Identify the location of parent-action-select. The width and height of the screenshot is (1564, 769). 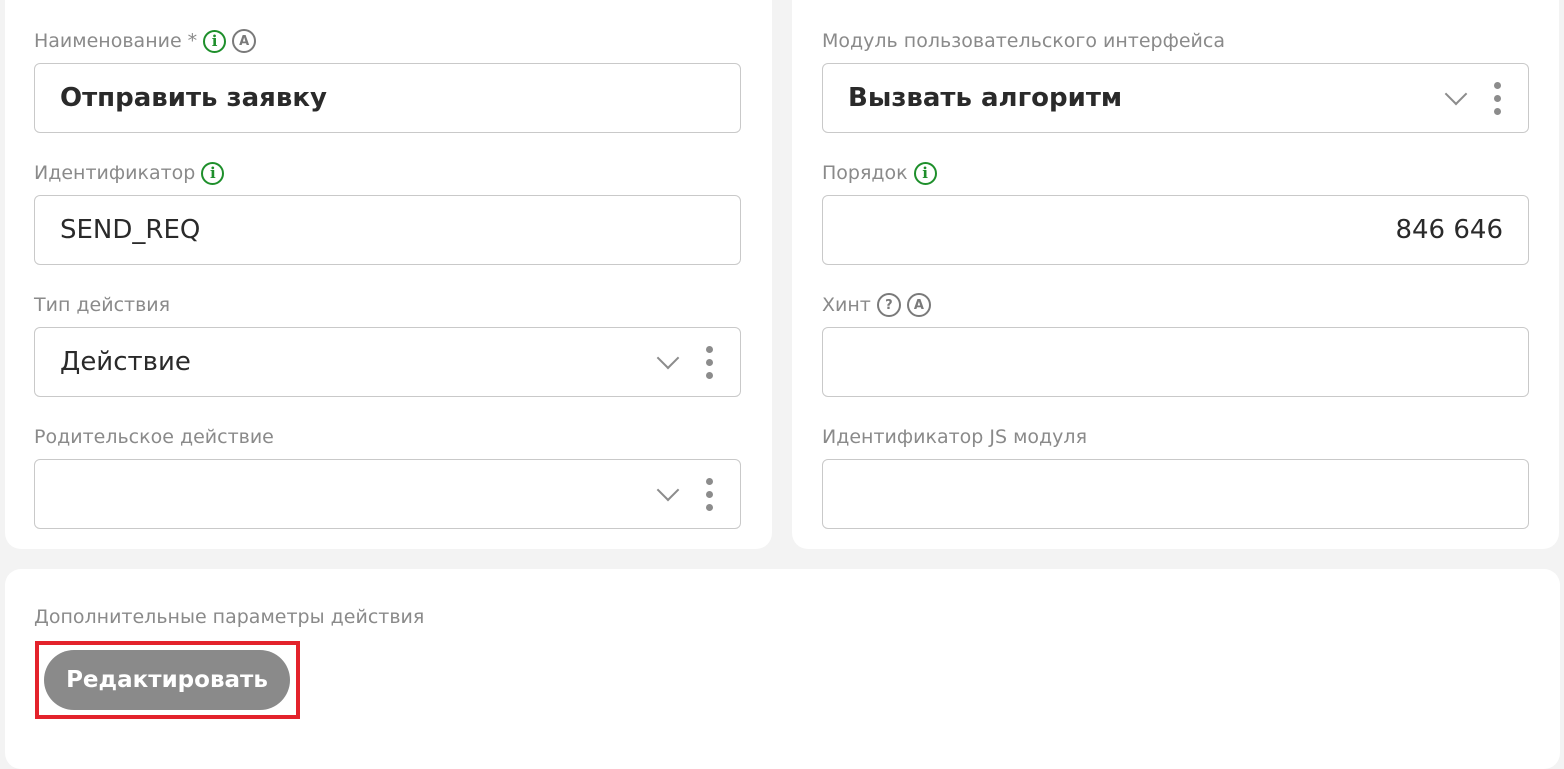
(387, 494).